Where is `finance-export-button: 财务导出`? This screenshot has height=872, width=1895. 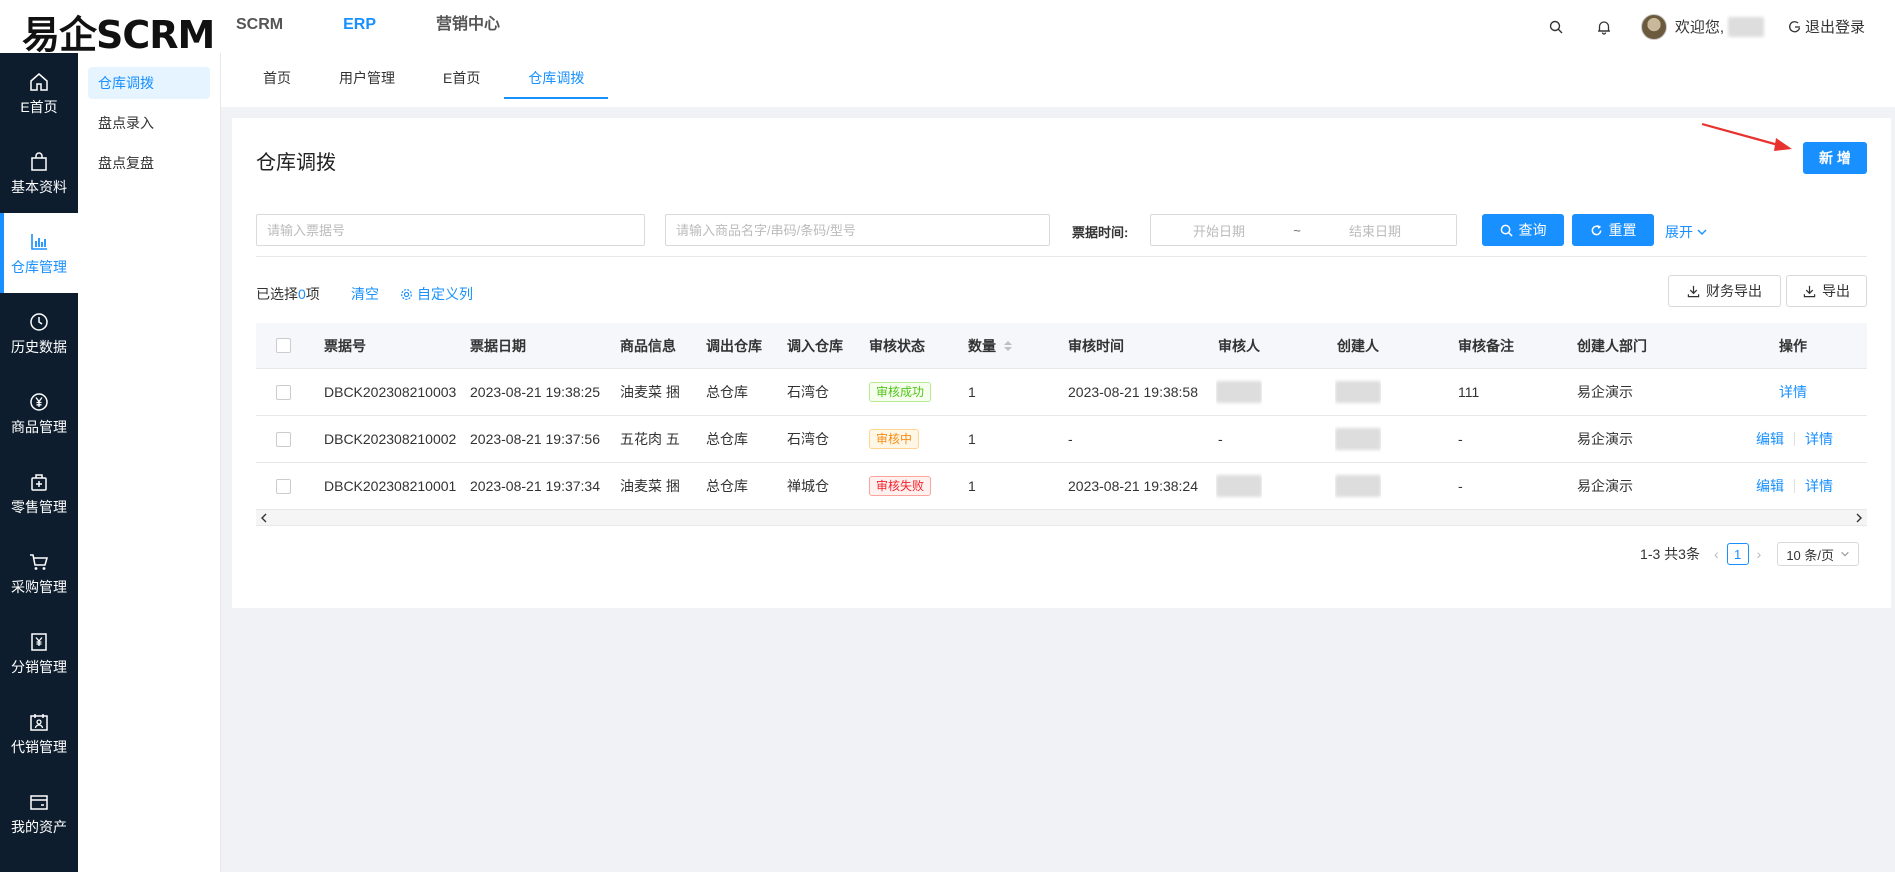 finance-export-button: 财务导出 is located at coordinates (1724, 291).